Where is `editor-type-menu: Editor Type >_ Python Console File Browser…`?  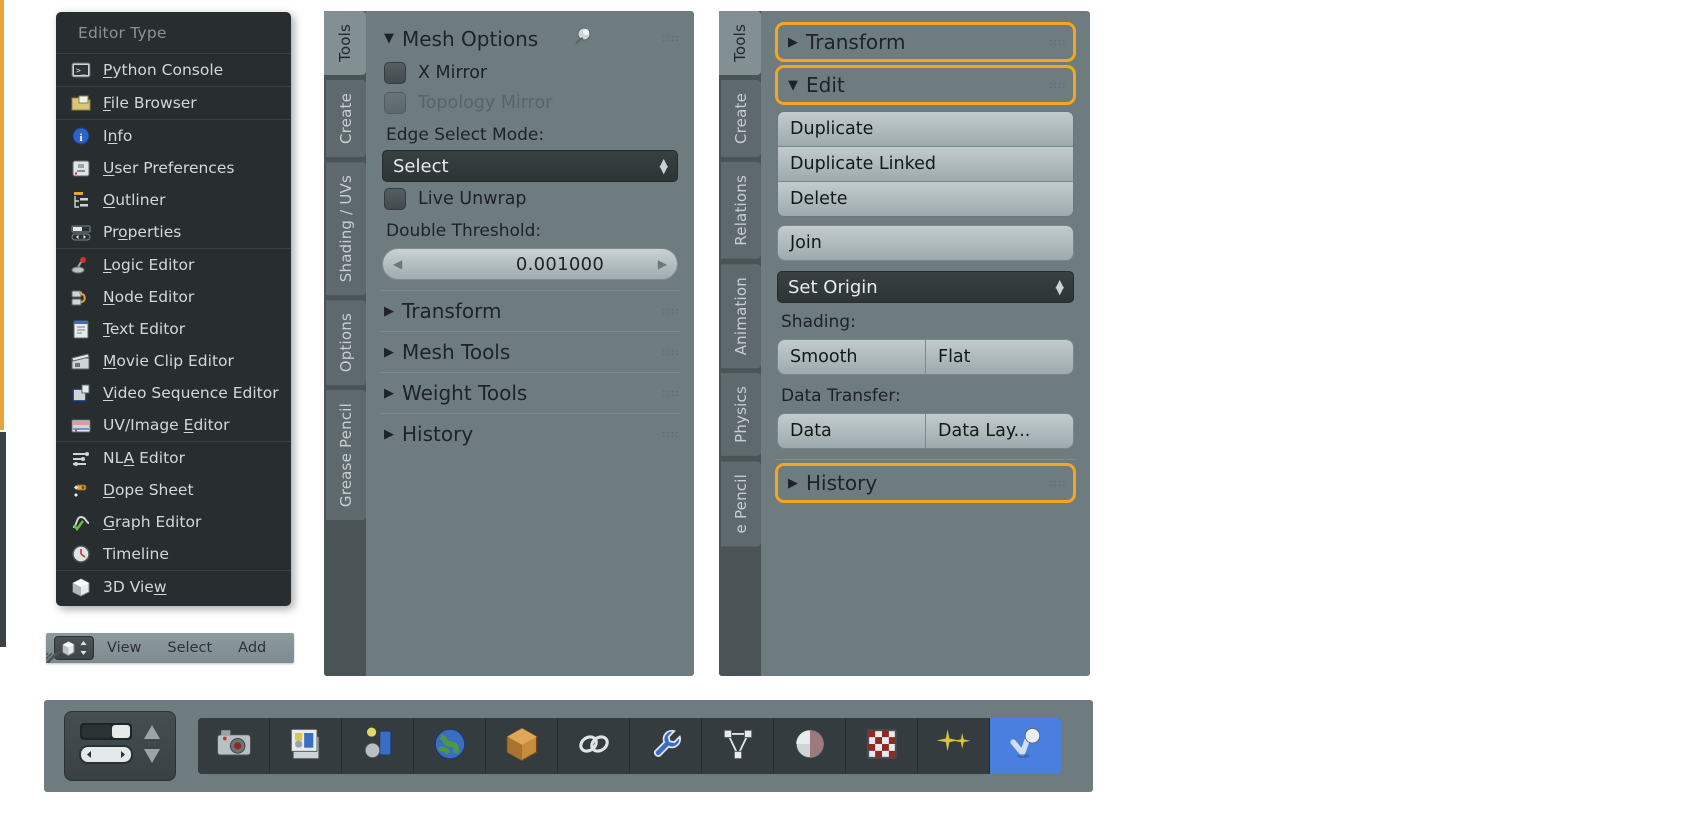
editor-type-menu: Editor Type >_ Python Console File Browser… is located at coordinates (173, 309).